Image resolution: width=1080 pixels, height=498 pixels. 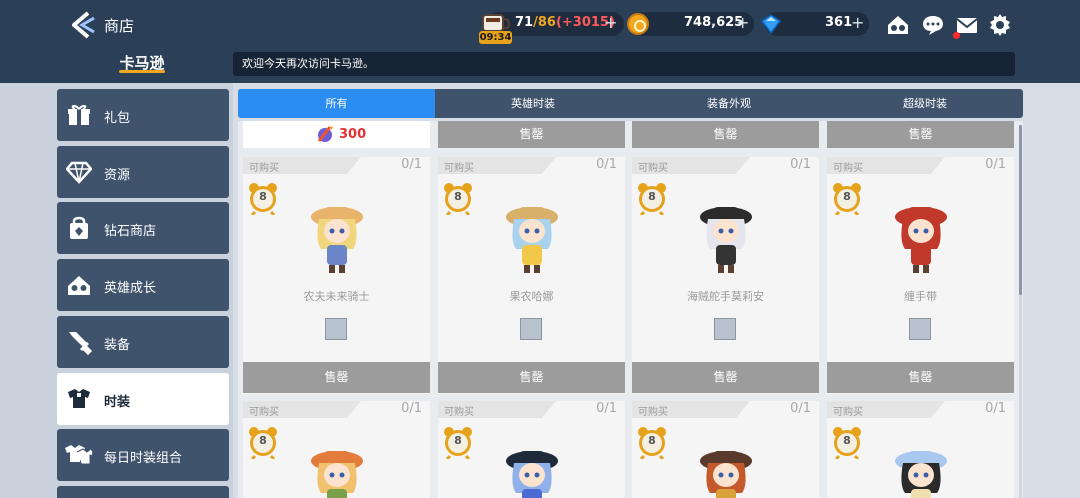 What do you see at coordinates (325, 134) in the screenshot?
I see `feather-currency-icon` at bounding box center [325, 134].